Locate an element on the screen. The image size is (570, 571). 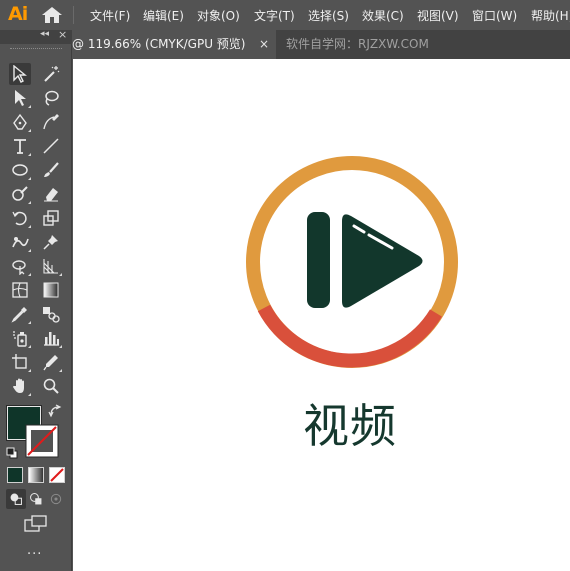
menu-select: 选择(S) is located at coordinates (328, 15).